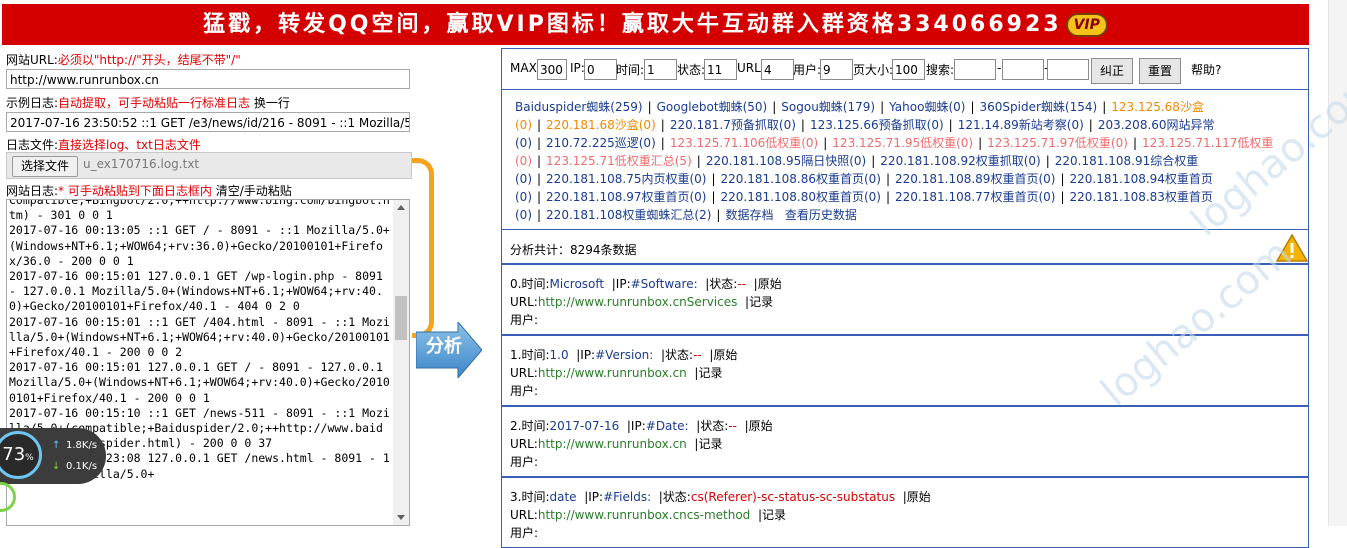  Describe the element at coordinates (638, 302) in the screenshot. I see `entry-url: http://www.runrunbox.cnServices` at that location.